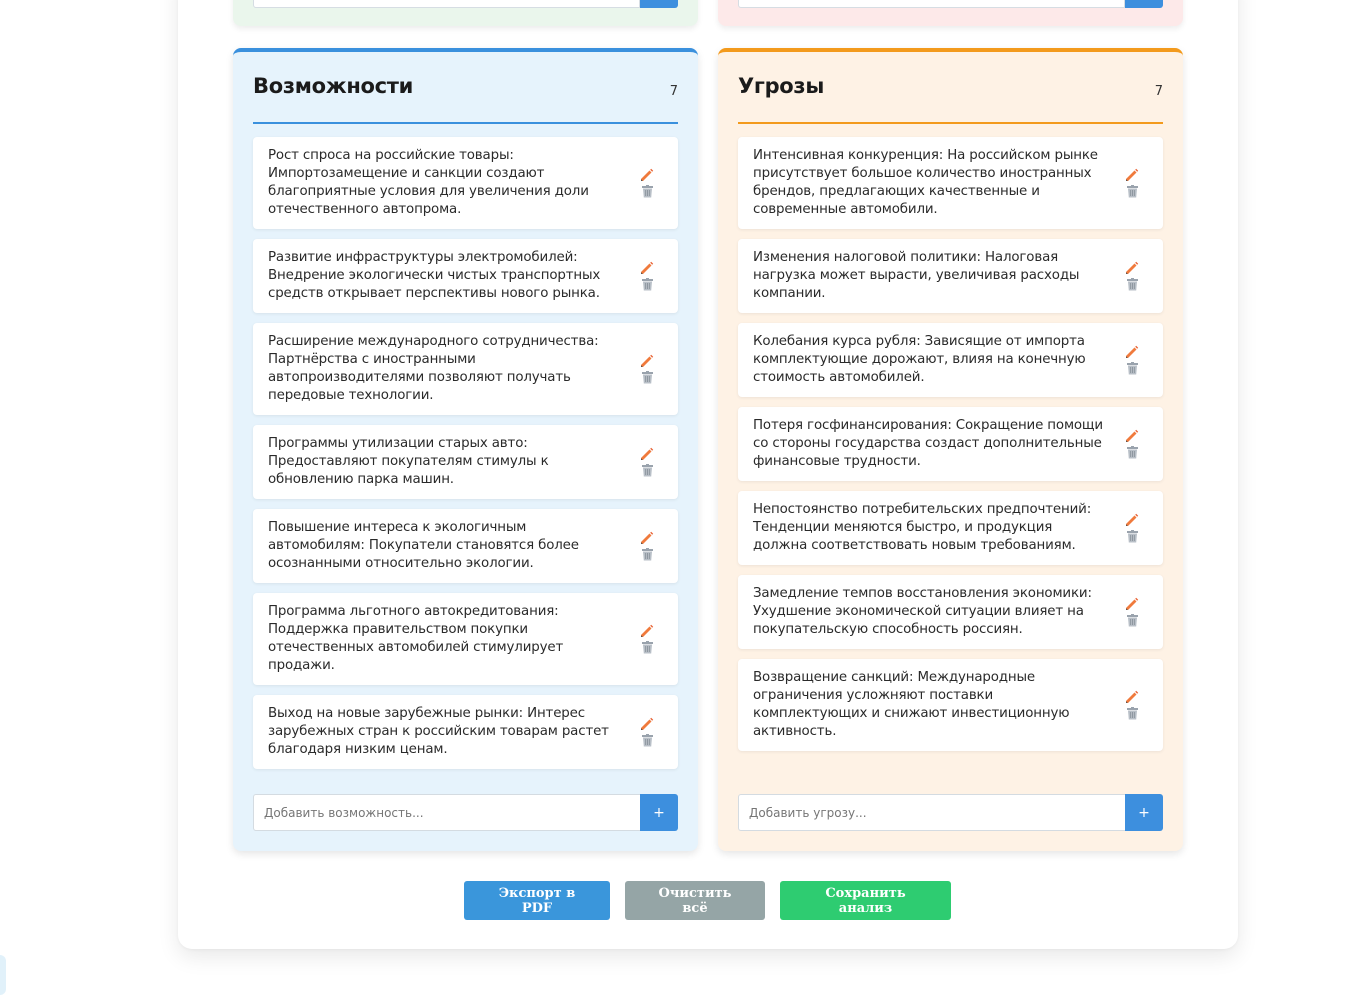 The image size is (1356, 995). I want to click on save-analysis-button: Сохранить анализ, so click(865, 900).